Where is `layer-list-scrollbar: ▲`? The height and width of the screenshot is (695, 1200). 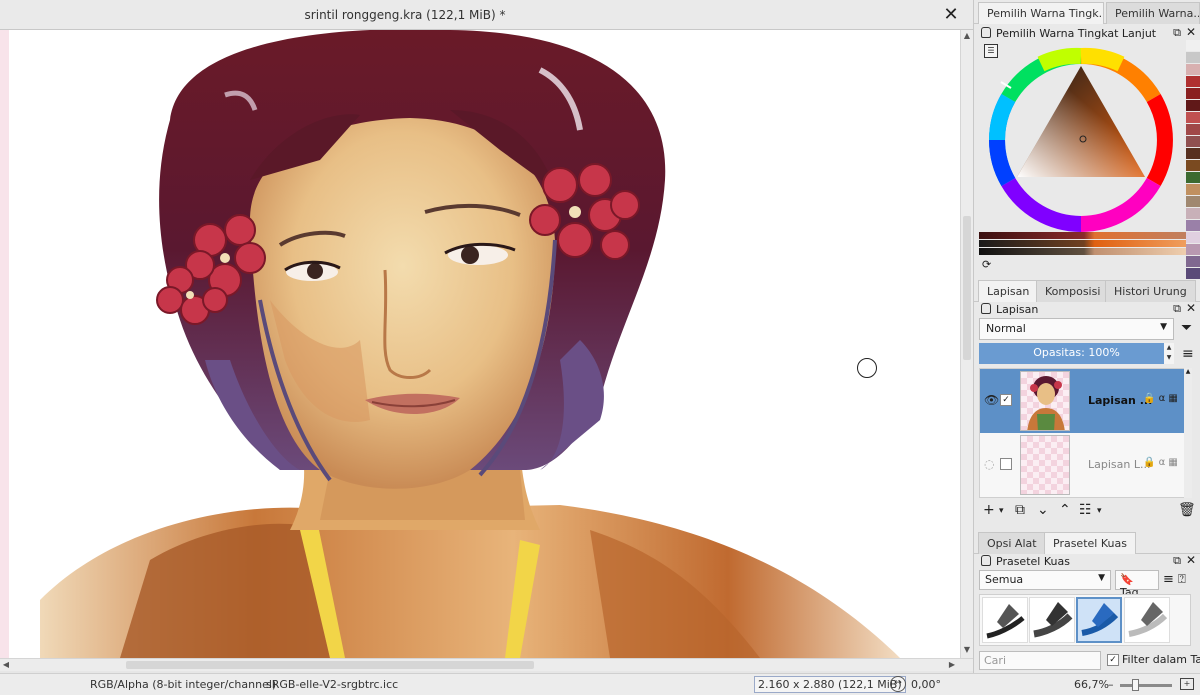
layer-list-scrollbar: ▲ is located at coordinates (1188, 433).